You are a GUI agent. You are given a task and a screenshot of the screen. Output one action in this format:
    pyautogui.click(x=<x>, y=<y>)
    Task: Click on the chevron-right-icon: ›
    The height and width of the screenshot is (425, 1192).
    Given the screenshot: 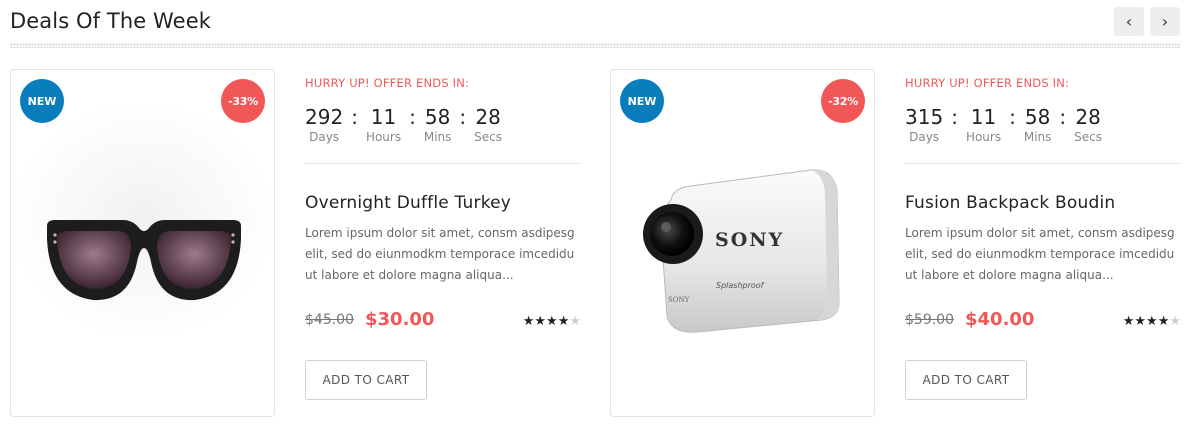 What is the action you would take?
    pyautogui.click(x=1165, y=21)
    